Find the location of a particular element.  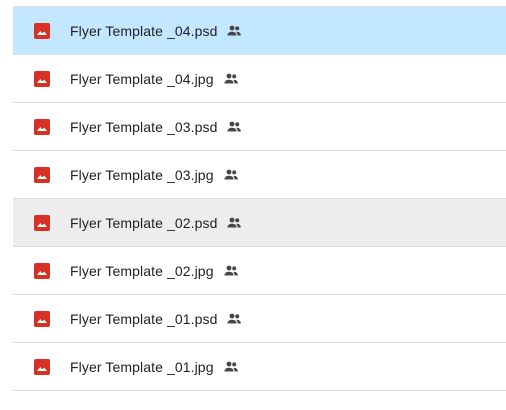

file-name: Flyer Template _01.psd is located at coordinates (144, 318).